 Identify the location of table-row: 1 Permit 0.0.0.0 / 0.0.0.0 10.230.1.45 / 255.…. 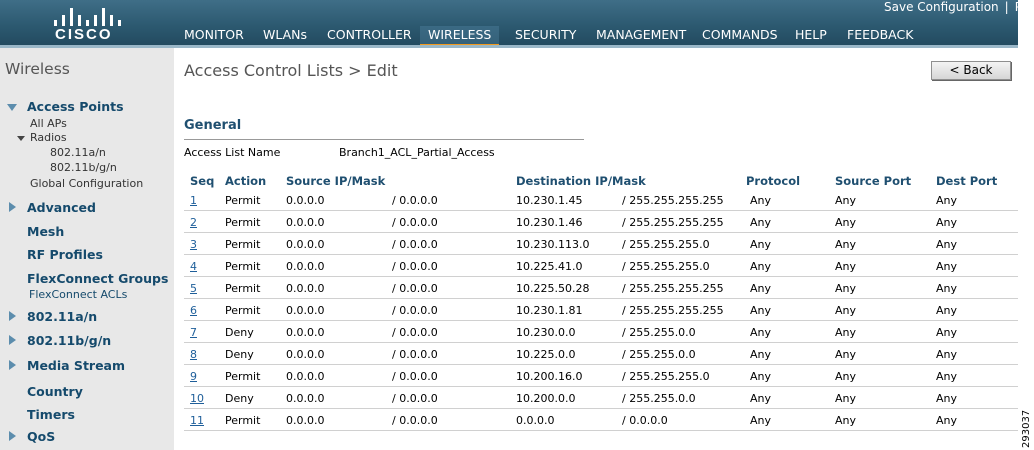
(601, 200).